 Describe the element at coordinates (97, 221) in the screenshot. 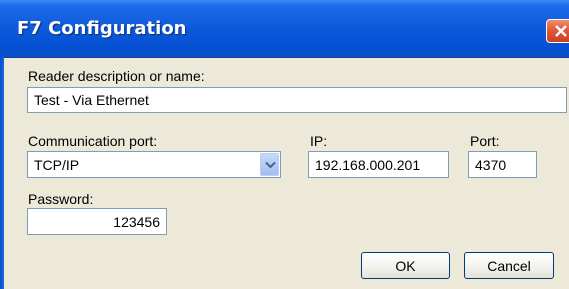

I see `password-input: 123456` at that location.